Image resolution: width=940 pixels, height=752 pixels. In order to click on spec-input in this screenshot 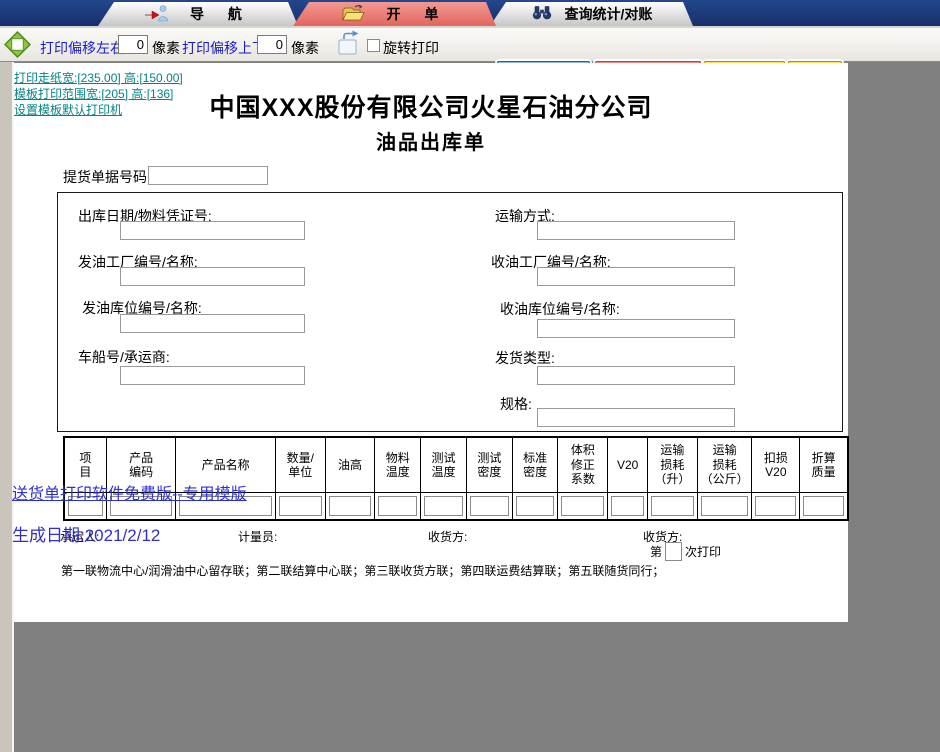, I will do `click(636, 417)`.